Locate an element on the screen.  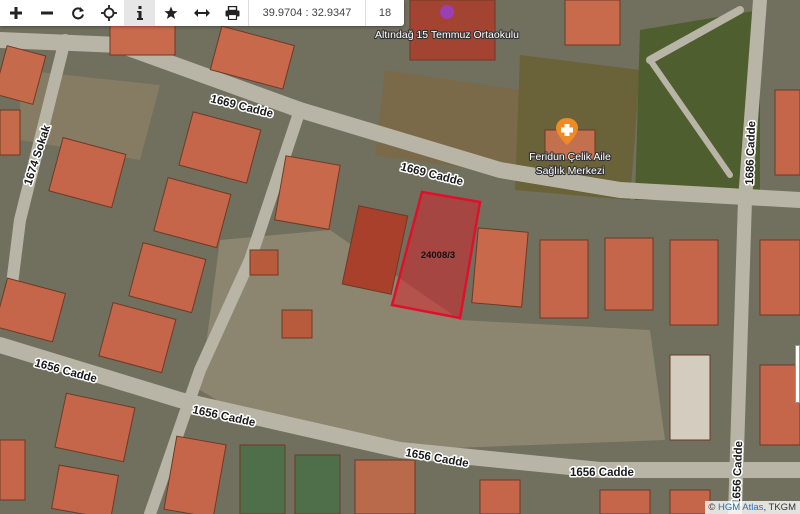
measure-button is located at coordinates (201, 13).